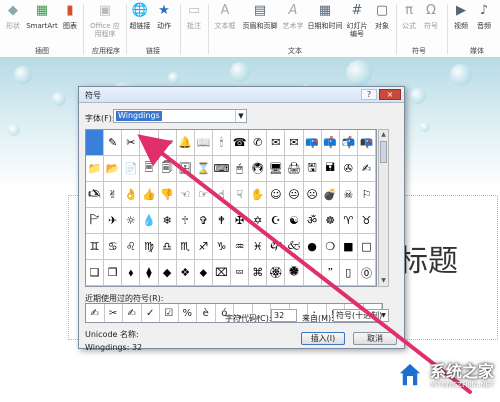 This screenshot has height=402, width=500. Describe the element at coordinates (185, 247) in the screenshot. I see `symbol-cell: ♏` at that location.